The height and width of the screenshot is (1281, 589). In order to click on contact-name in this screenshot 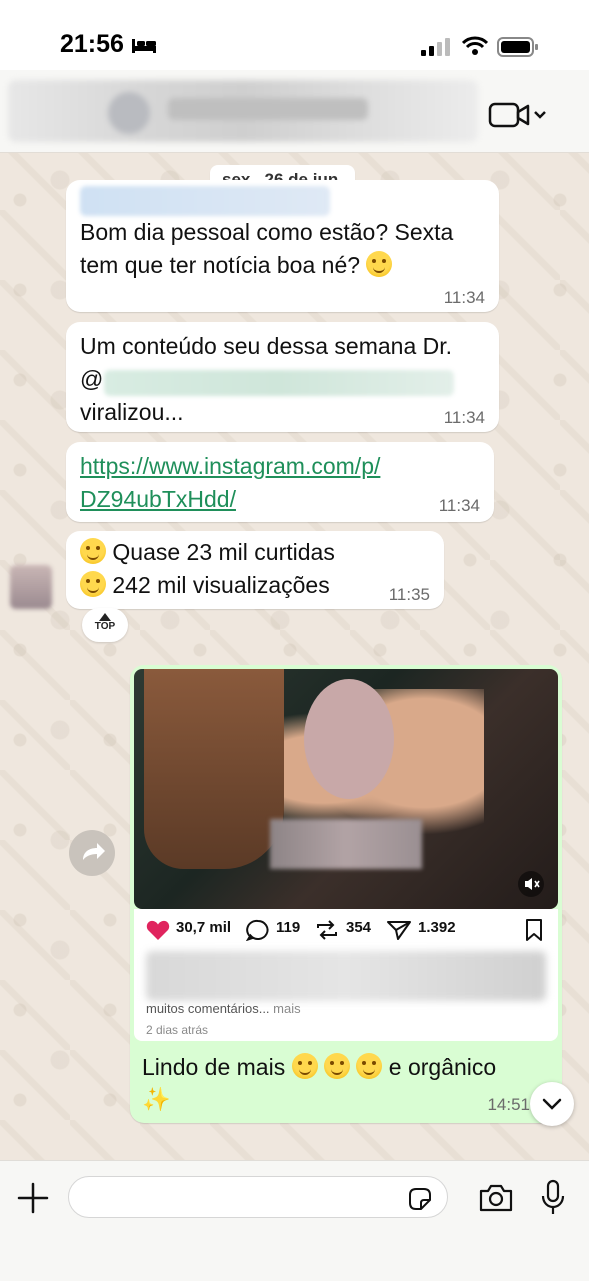, I will do `click(268, 109)`.